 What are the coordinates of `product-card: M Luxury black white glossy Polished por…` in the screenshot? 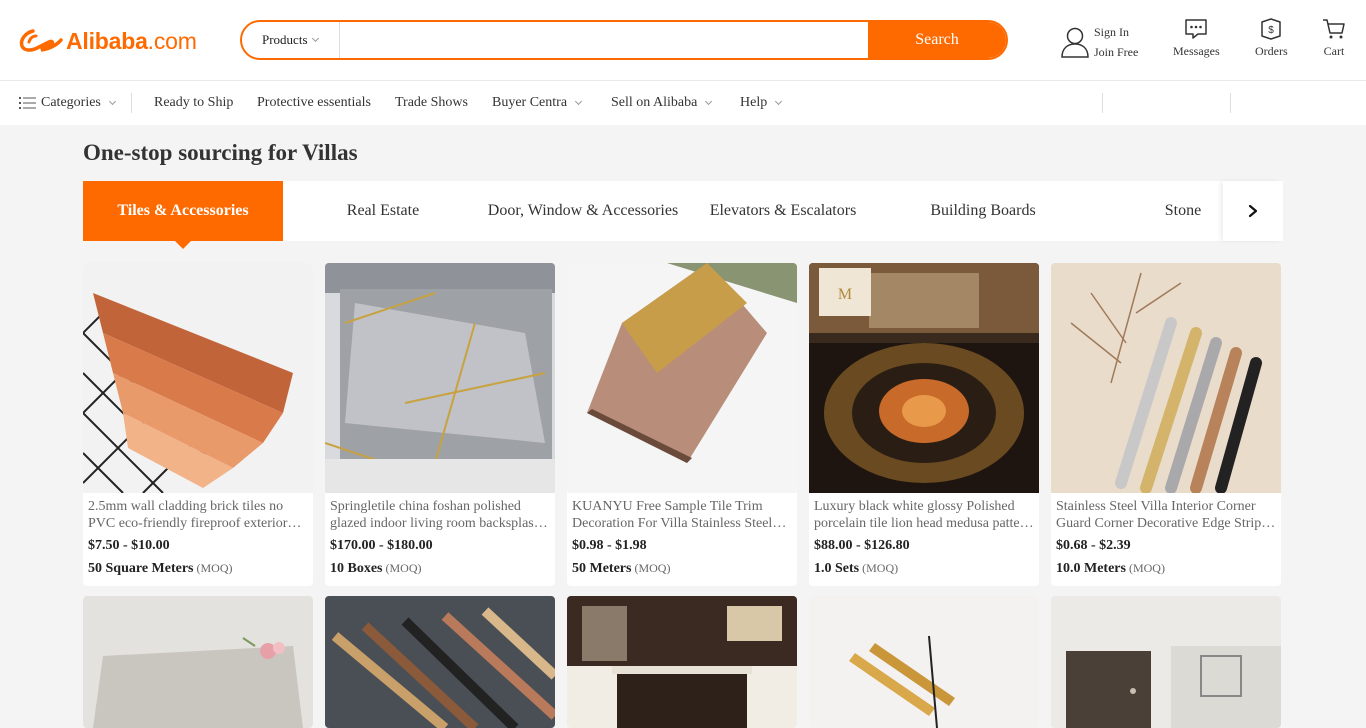 It's located at (924, 424).